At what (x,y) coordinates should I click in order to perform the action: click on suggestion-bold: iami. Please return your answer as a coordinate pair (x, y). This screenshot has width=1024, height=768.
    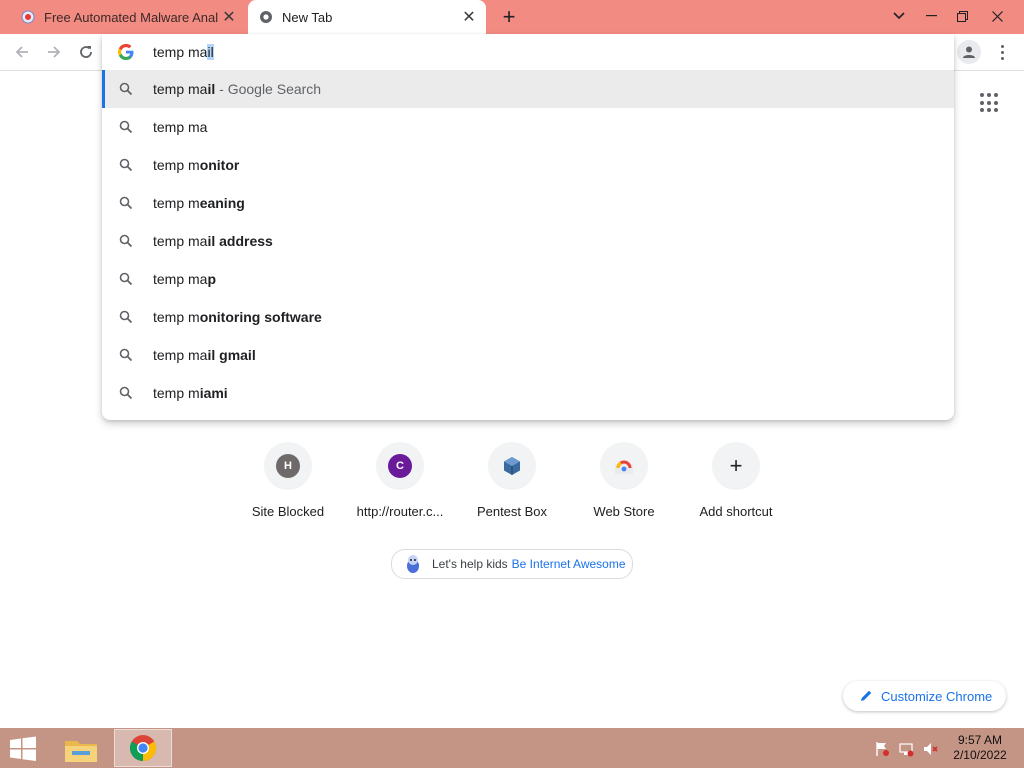
    Looking at the image, I should click on (213, 393).